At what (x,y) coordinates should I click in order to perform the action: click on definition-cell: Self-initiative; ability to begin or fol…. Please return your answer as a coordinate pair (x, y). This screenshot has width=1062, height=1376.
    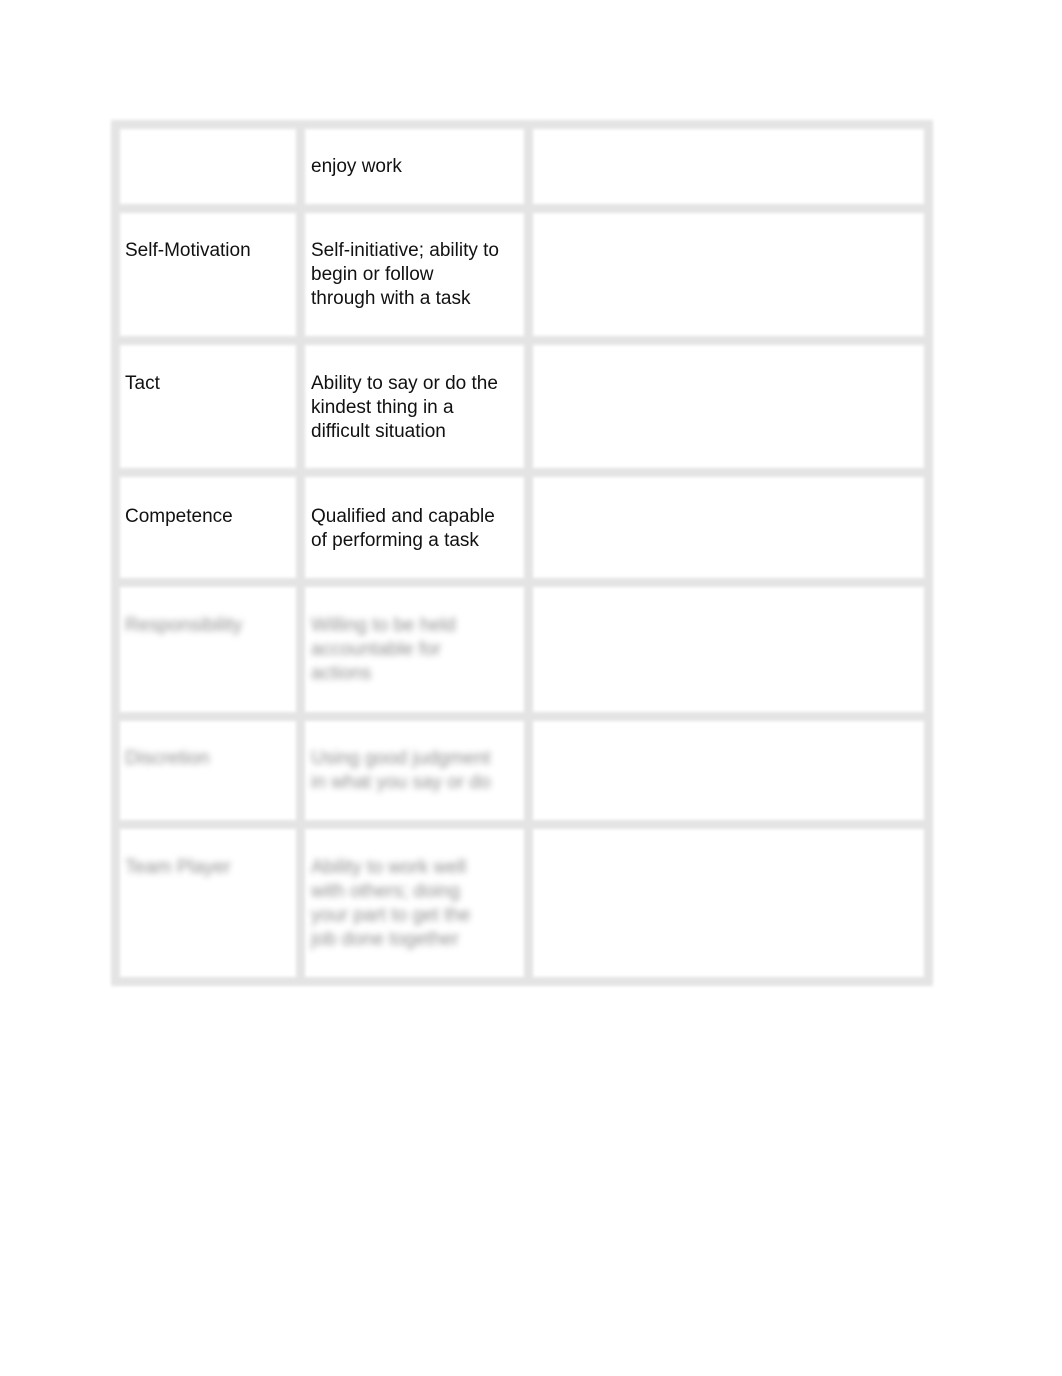
    Looking at the image, I should click on (405, 274).